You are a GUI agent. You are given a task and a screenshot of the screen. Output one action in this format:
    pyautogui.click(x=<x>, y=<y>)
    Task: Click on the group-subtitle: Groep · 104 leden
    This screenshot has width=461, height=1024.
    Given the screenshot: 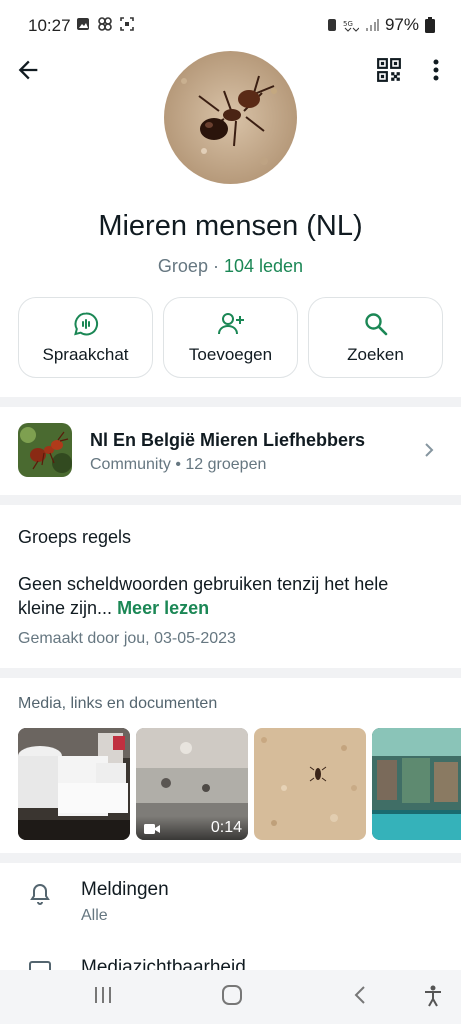 What is the action you would take?
    pyautogui.click(x=230, y=266)
    